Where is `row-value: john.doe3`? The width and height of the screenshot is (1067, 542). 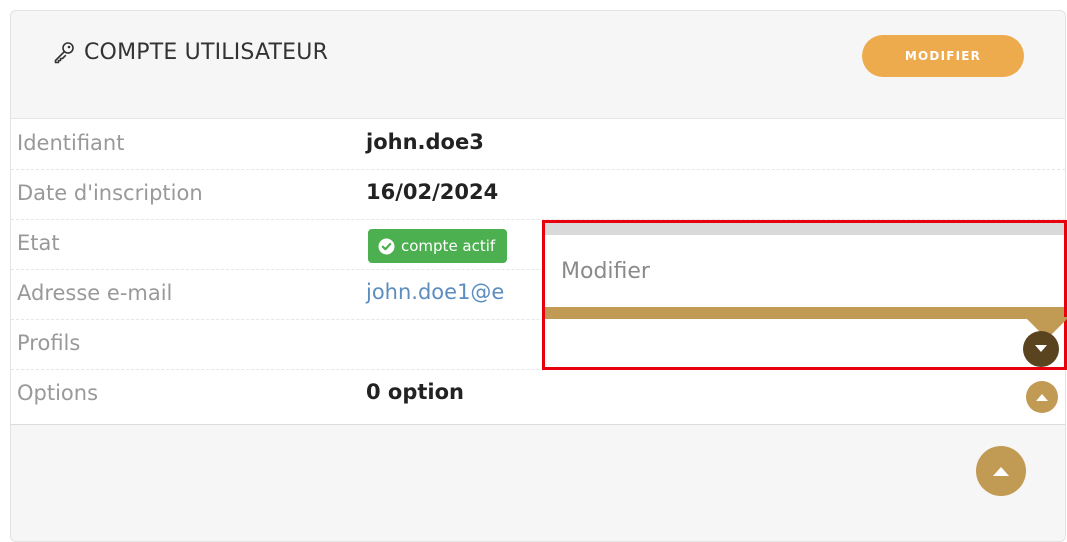 row-value: john.doe3 is located at coordinates (425, 142).